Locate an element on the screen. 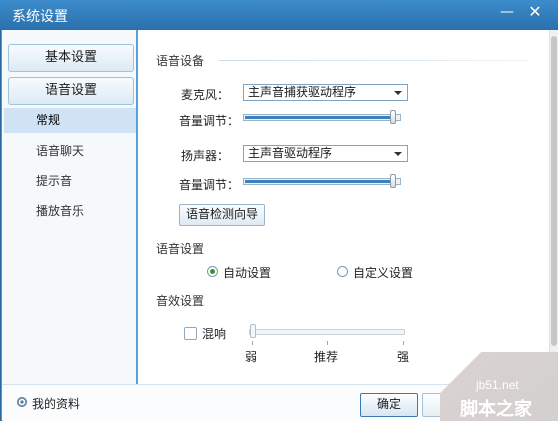  vertical-scrollbar is located at coordinates (553, 207).